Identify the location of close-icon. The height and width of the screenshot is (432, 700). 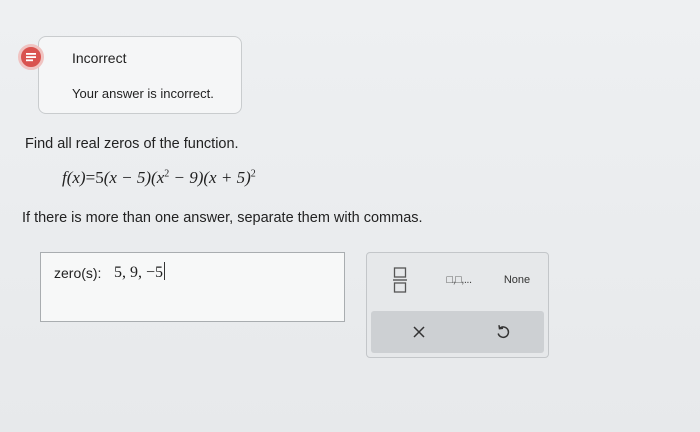
(419, 332).